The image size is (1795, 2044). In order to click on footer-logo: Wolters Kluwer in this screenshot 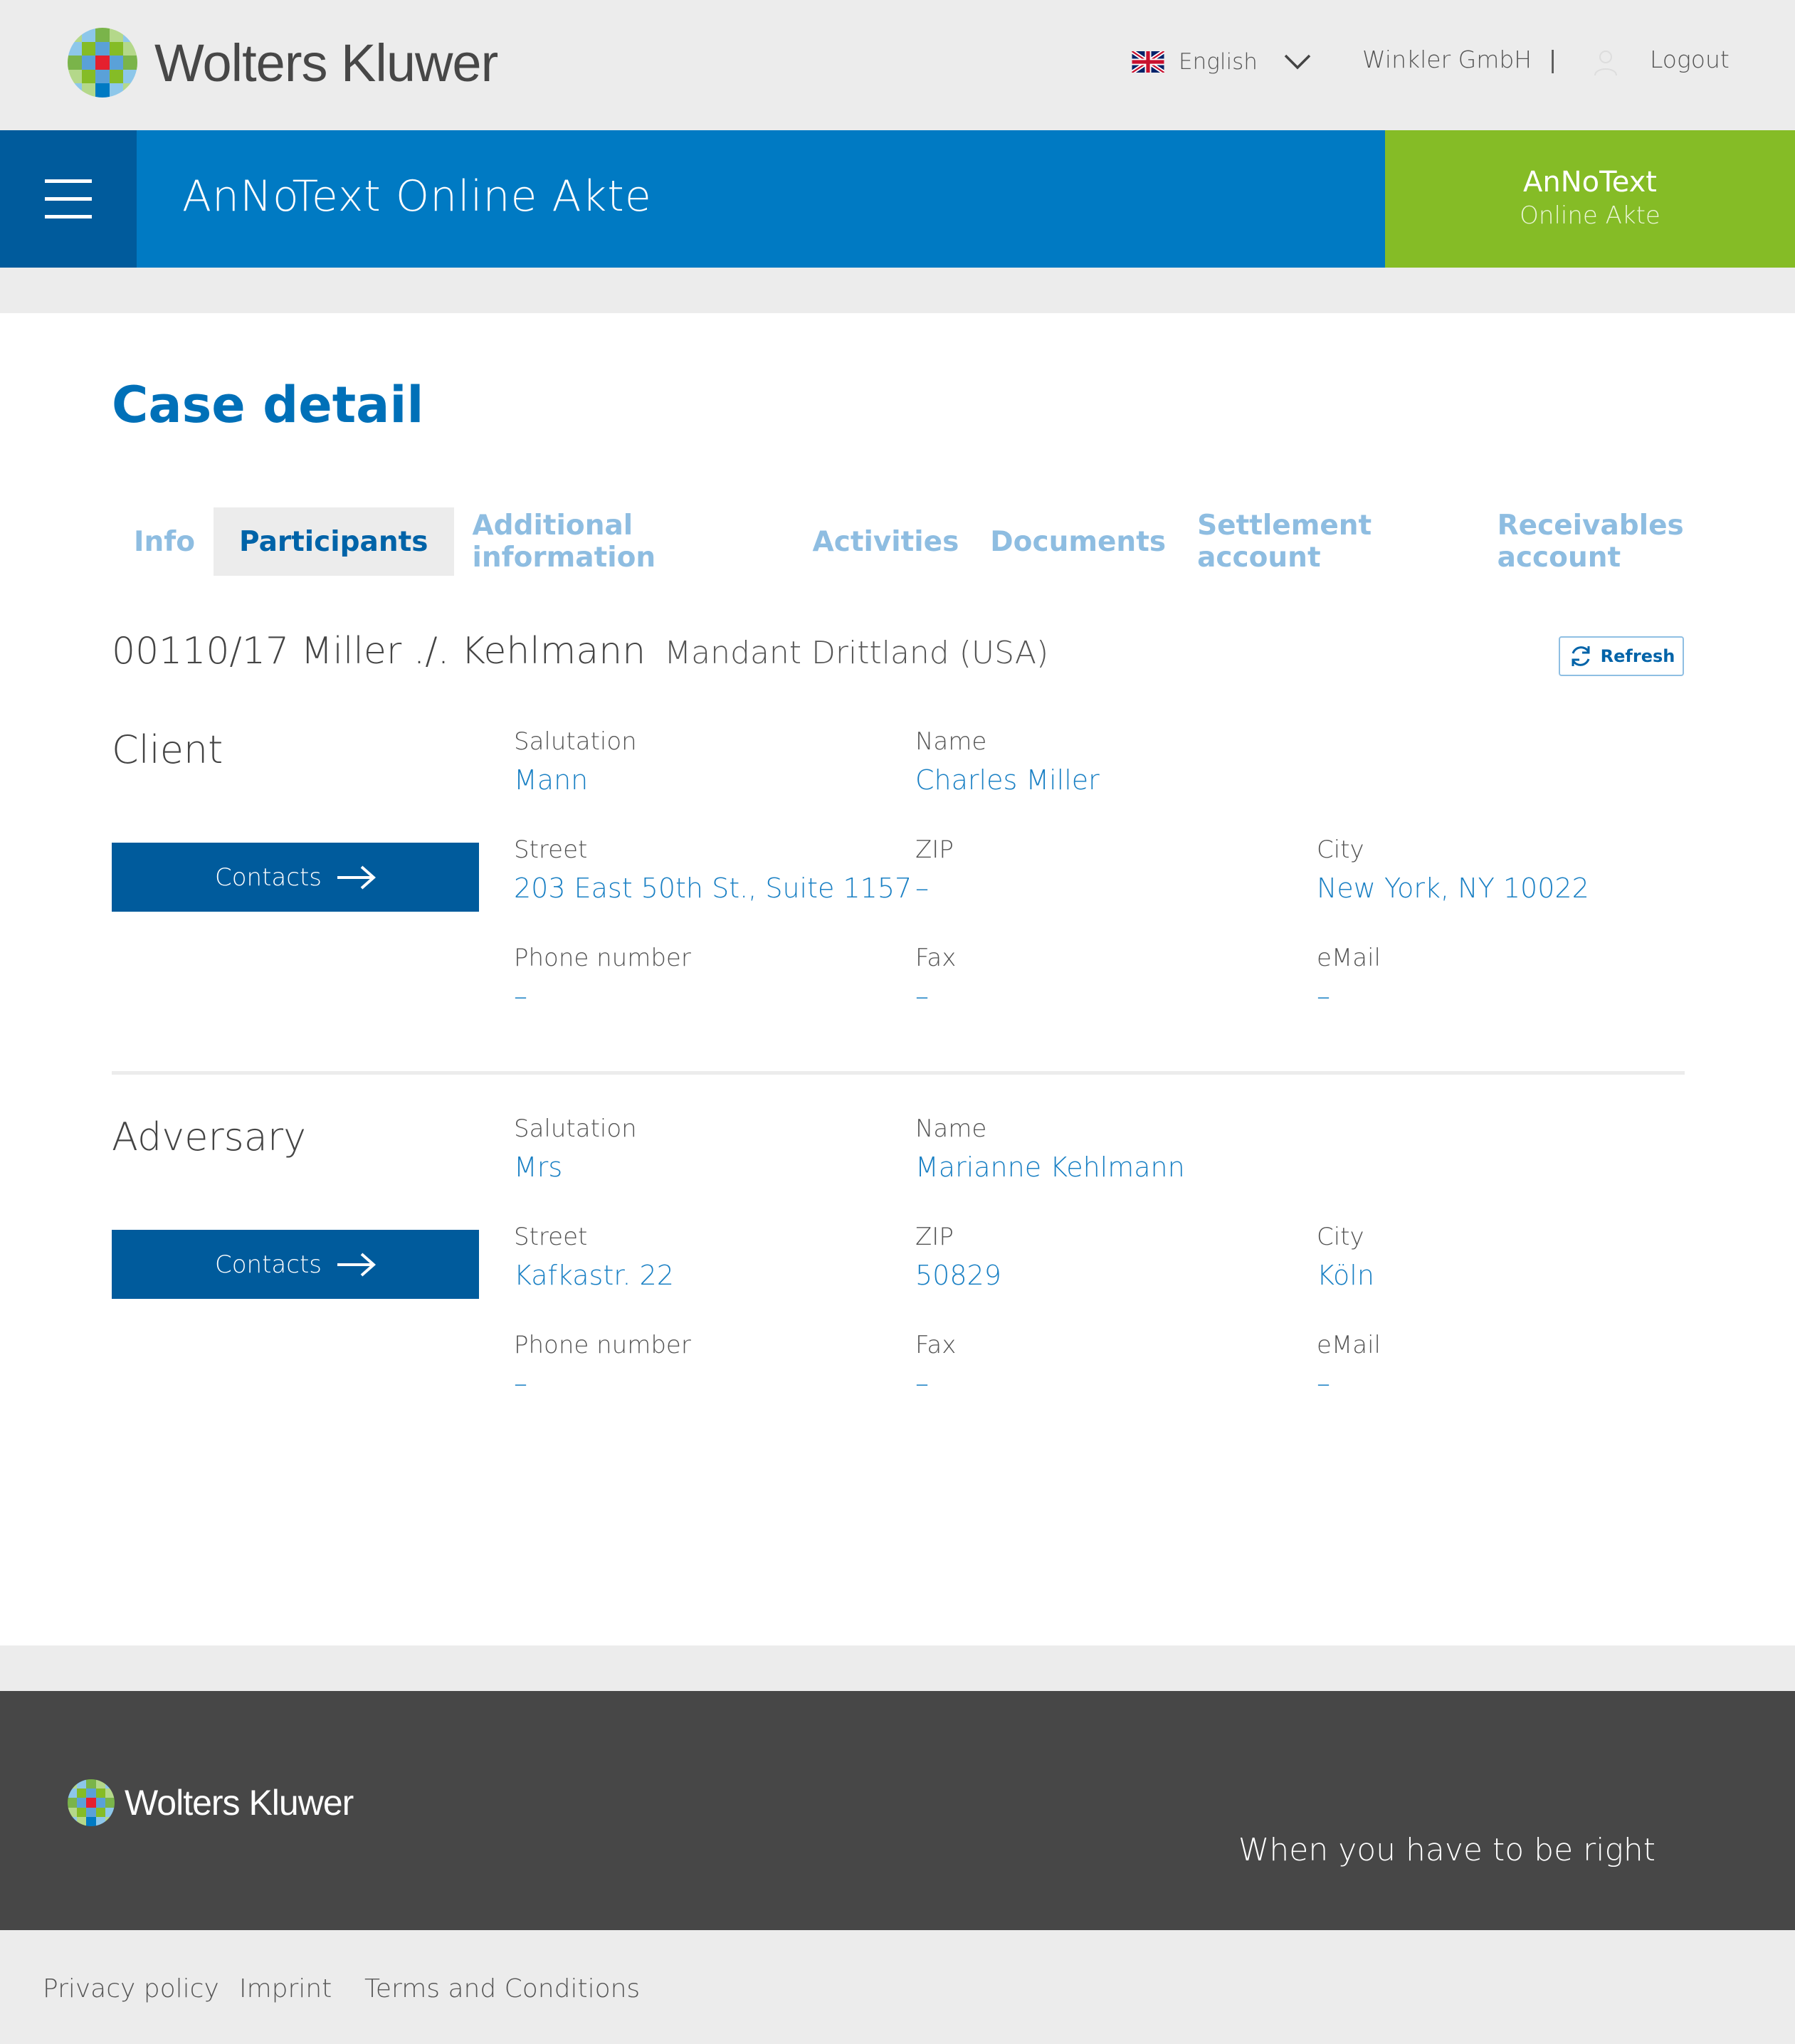, I will do `click(211, 1803)`.